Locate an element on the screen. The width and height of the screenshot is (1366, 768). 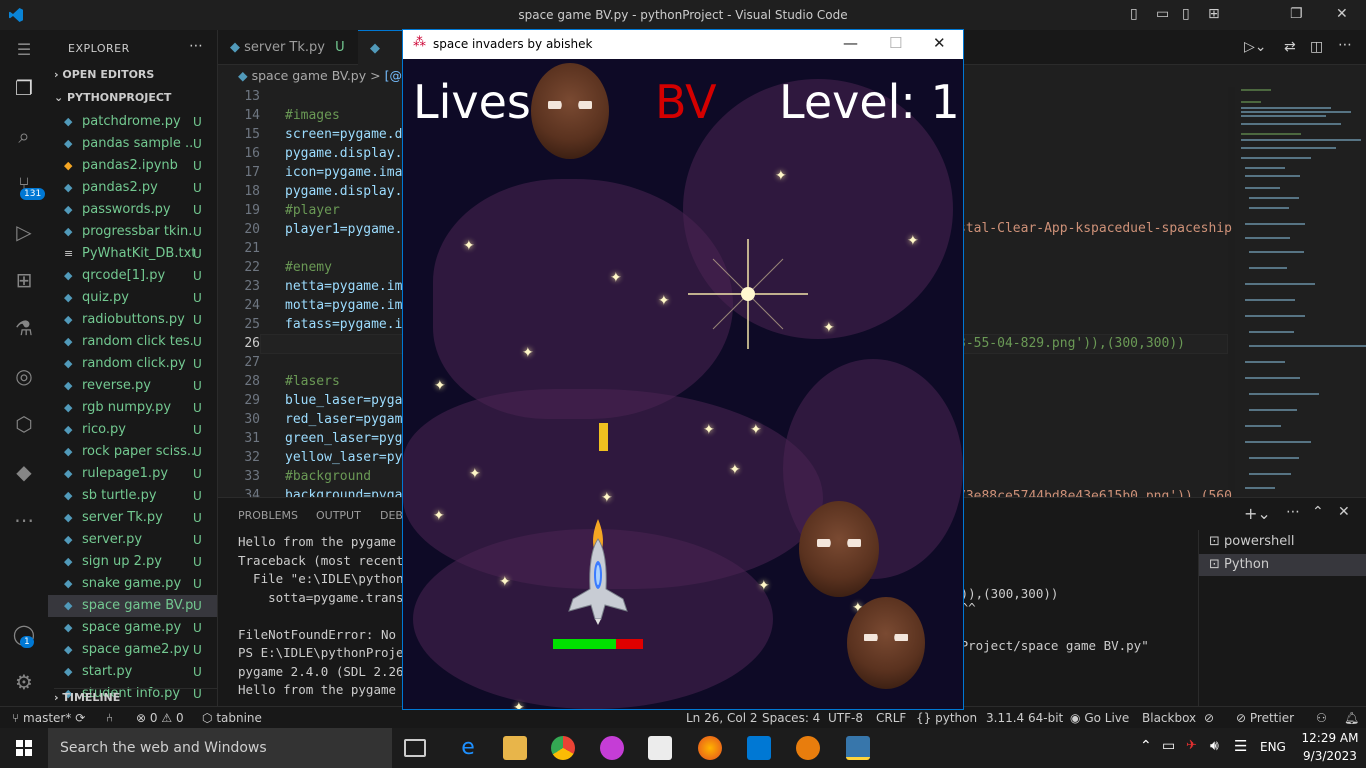
file-item: ◆ pandas2.ipynb U is located at coordinates (132, 166).